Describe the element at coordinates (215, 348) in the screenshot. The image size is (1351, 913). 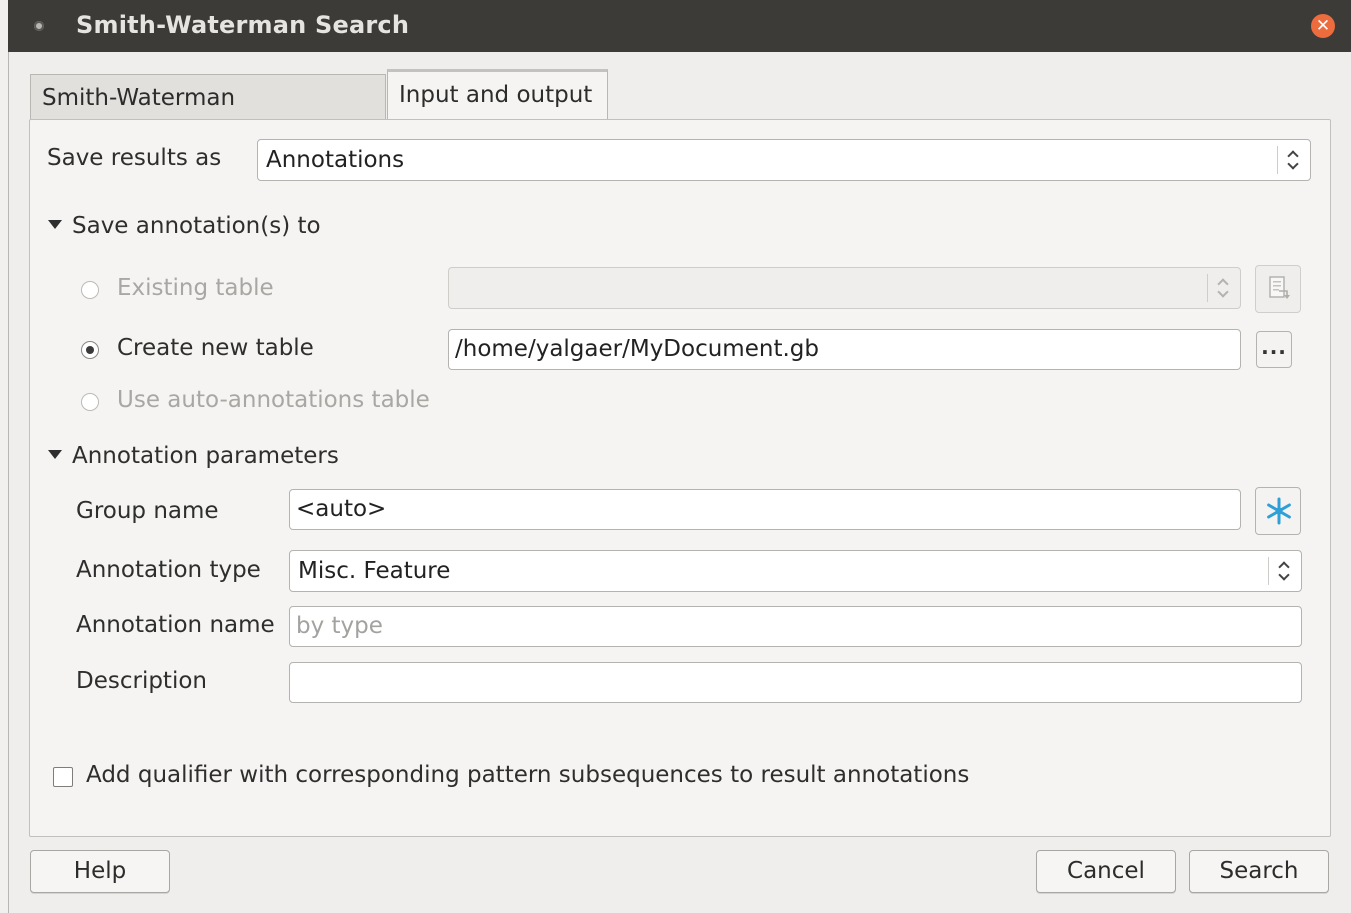
I see `create-new-table-label: Create new table` at that location.